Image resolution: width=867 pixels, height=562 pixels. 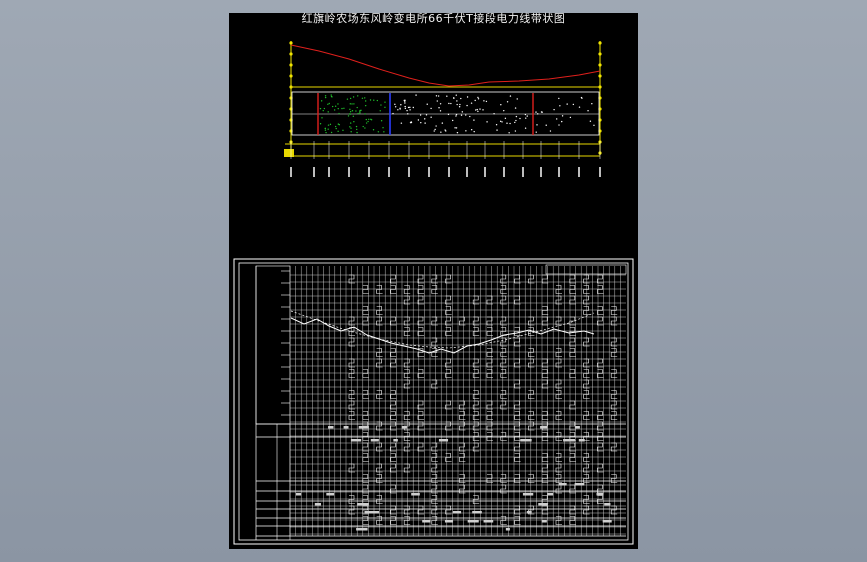 What do you see at coordinates (291, 54) in the screenshot?
I see `pole-marker` at bounding box center [291, 54].